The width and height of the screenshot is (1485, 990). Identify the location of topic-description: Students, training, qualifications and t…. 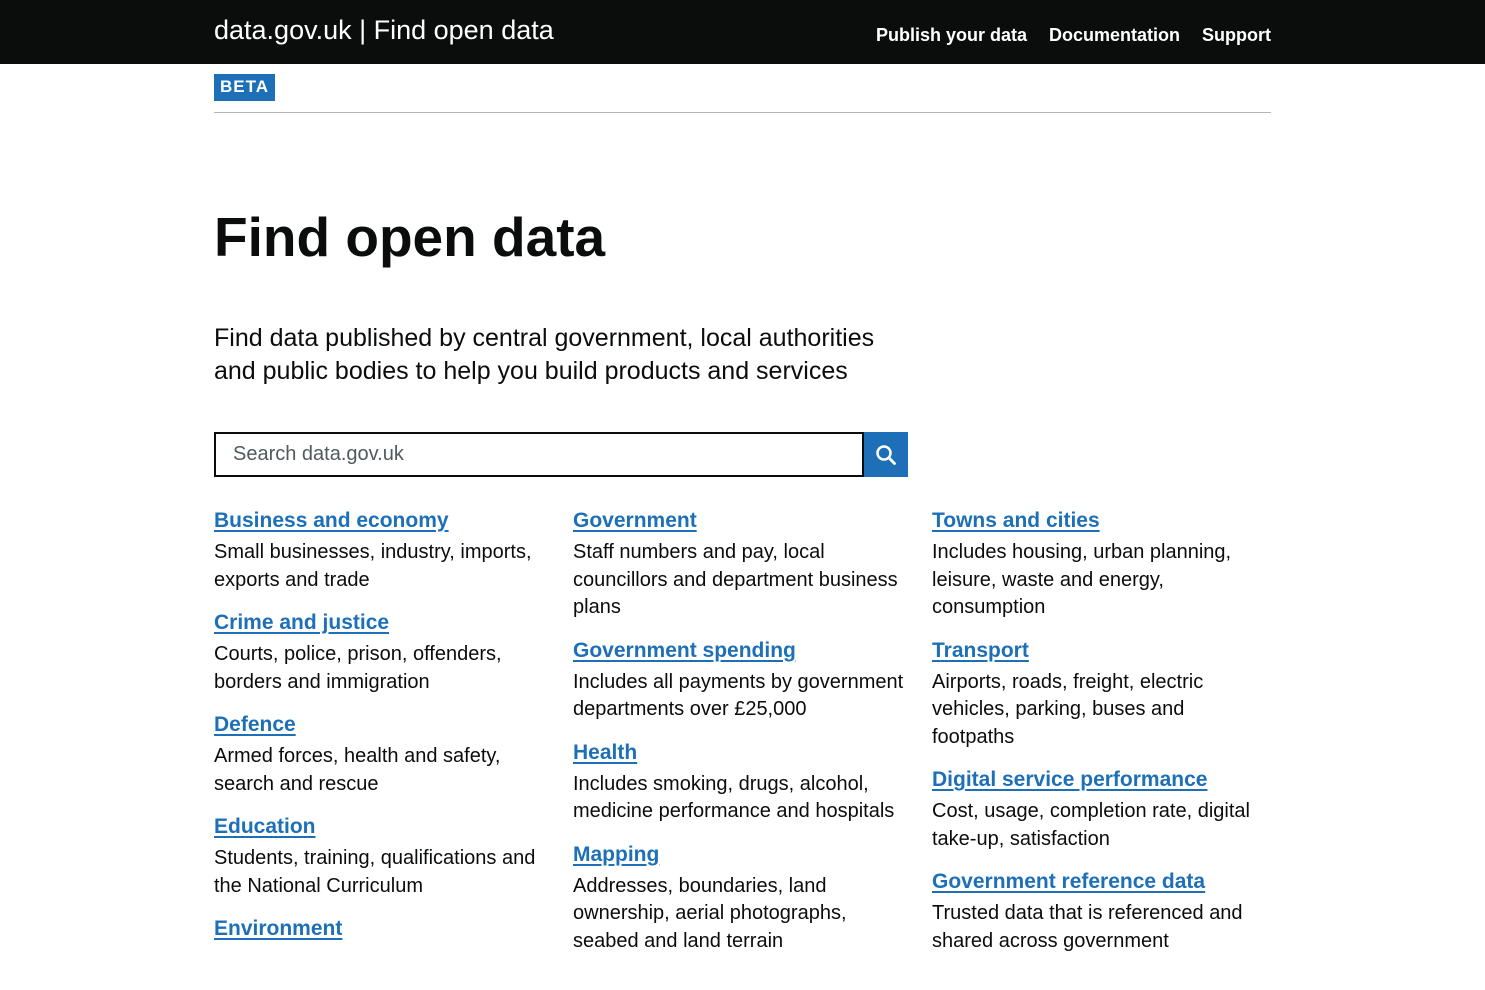
(375, 872).